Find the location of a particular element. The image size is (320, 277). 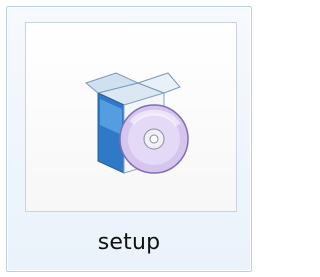

file-name-label: setup is located at coordinates (129, 242).